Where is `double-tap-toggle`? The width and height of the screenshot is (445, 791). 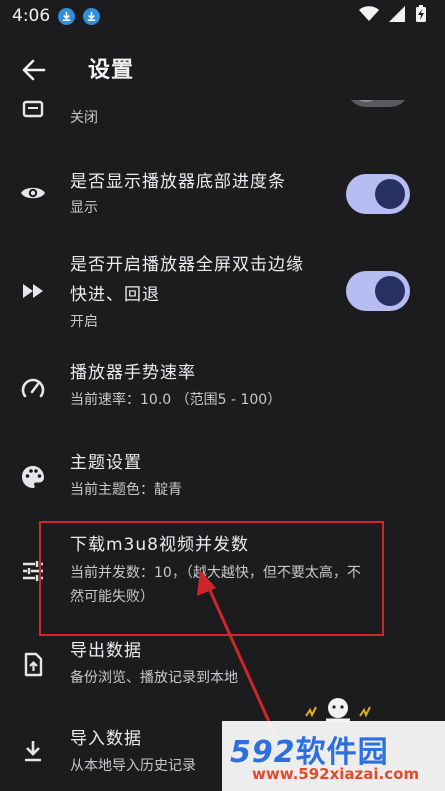
double-tap-toggle is located at coordinates (378, 291).